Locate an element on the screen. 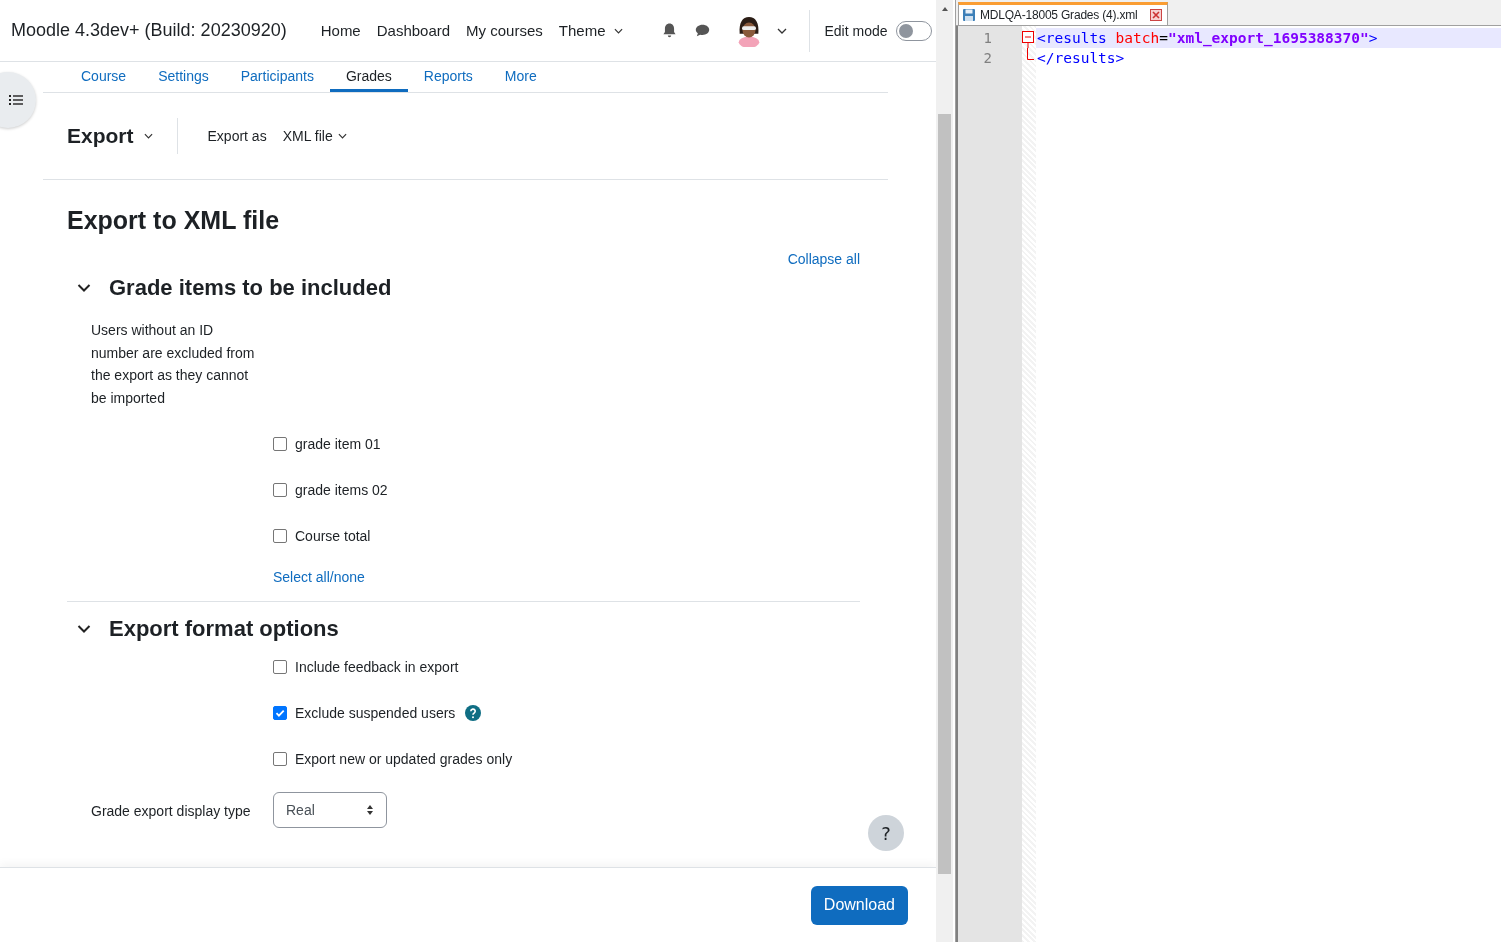 Image resolution: width=1501 pixels, height=942 pixels. fold-icon is located at coordinates (1028, 38).